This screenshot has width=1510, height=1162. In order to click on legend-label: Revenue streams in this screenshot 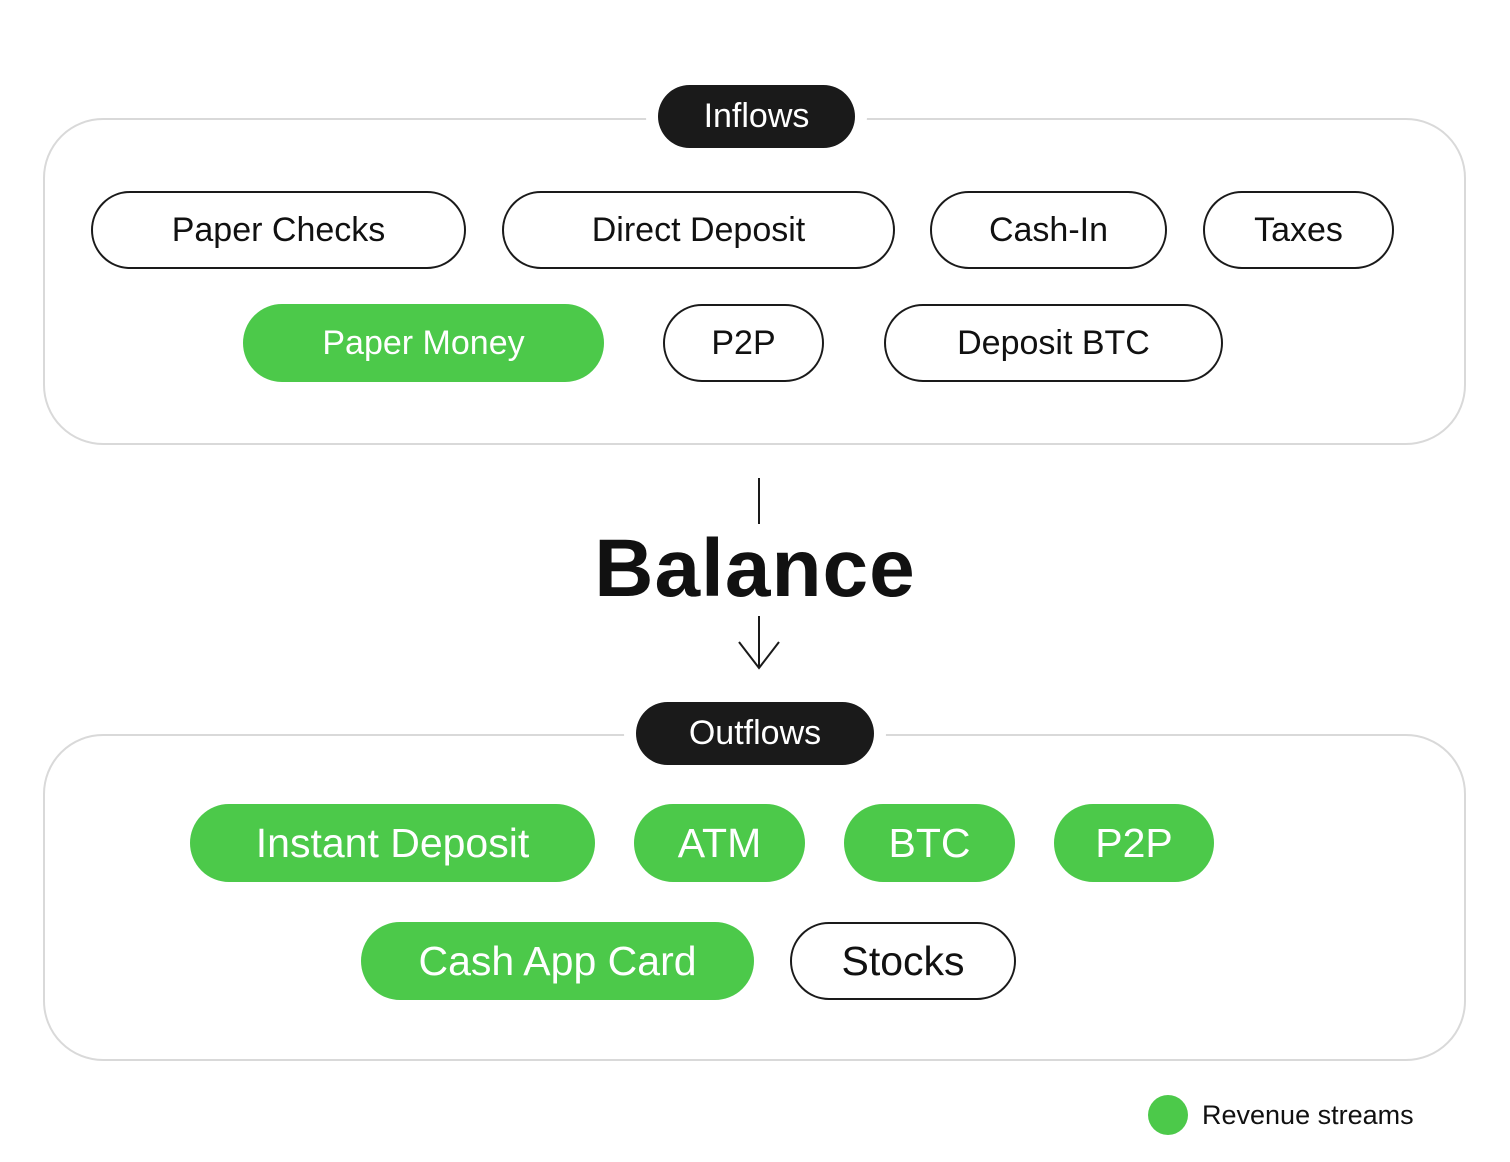, I will do `click(1308, 1114)`.